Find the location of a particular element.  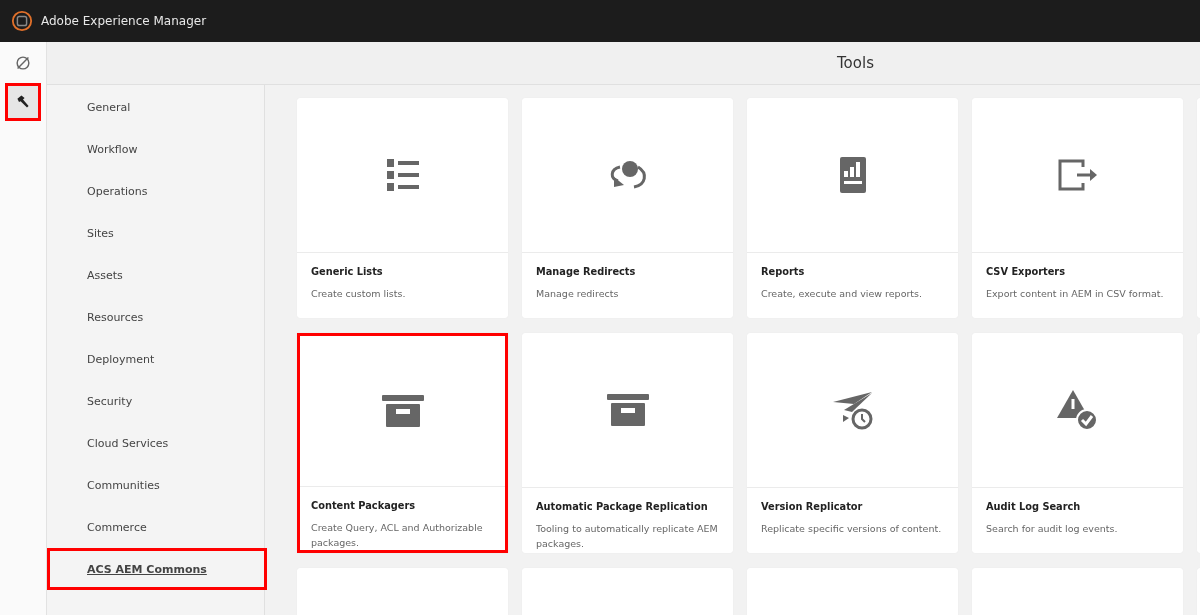

app-title: Adobe Experience Manager is located at coordinates (124, 21).